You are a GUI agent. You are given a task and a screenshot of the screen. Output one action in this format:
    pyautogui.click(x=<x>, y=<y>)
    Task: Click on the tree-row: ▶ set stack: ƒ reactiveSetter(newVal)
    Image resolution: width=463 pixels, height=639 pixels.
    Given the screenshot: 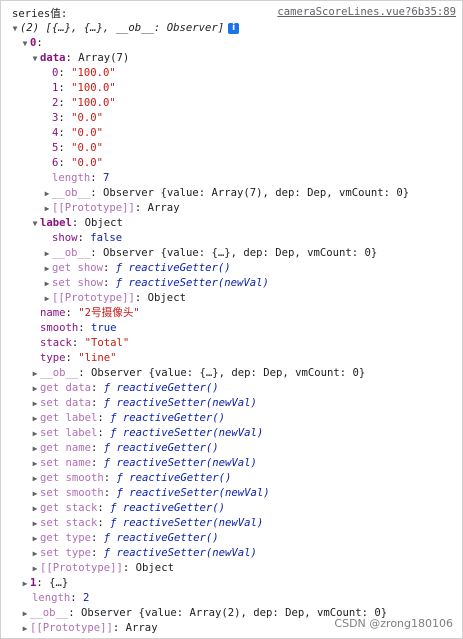 What is the action you would take?
    pyautogui.click(x=231, y=523)
    